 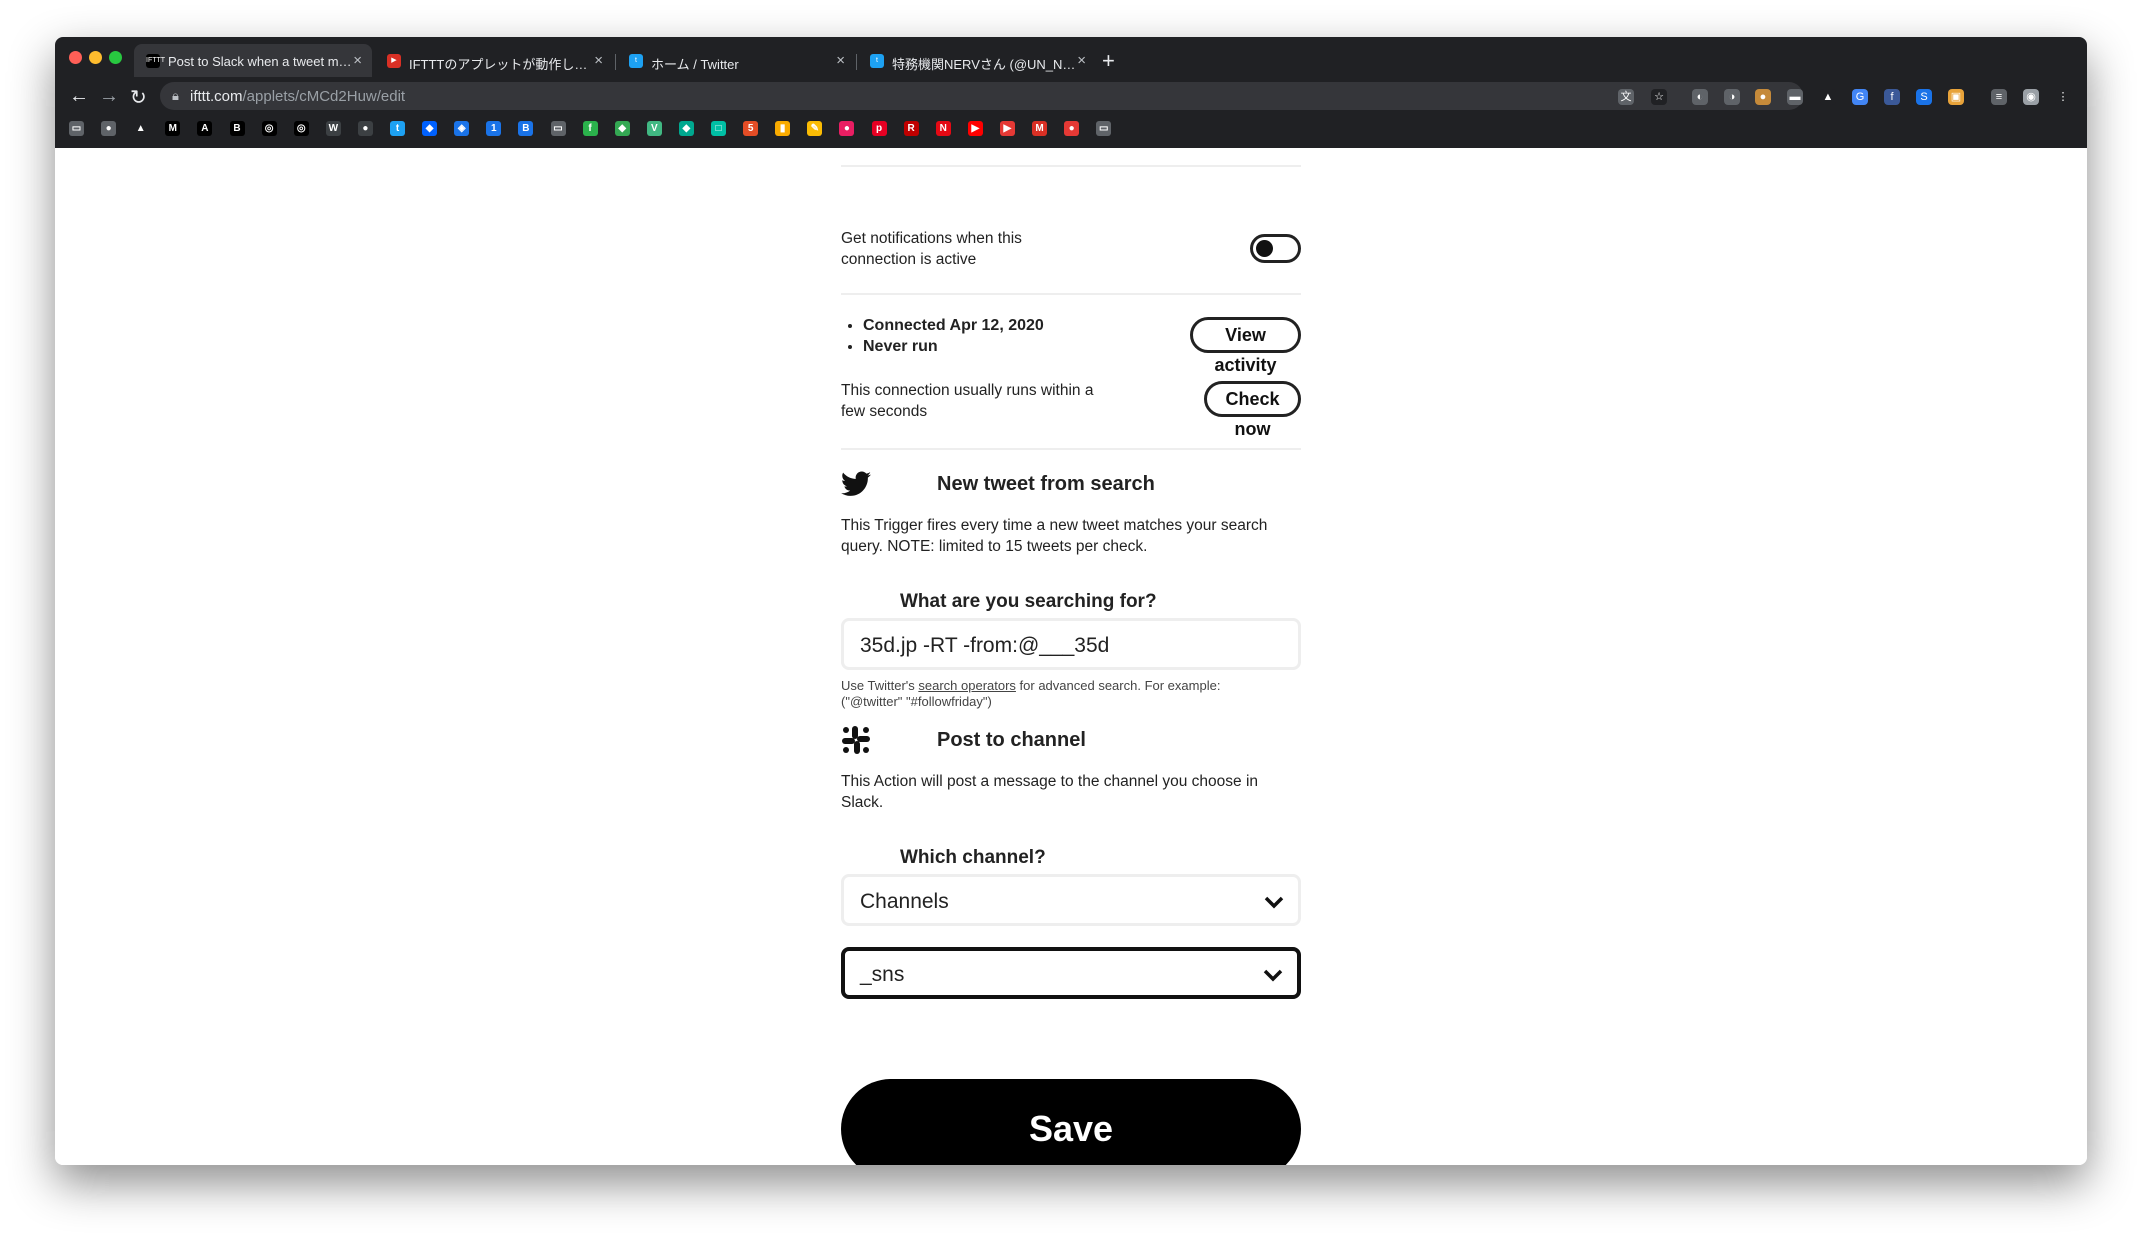 What do you see at coordinates (75, 57) in the screenshot?
I see `close-window-button` at bounding box center [75, 57].